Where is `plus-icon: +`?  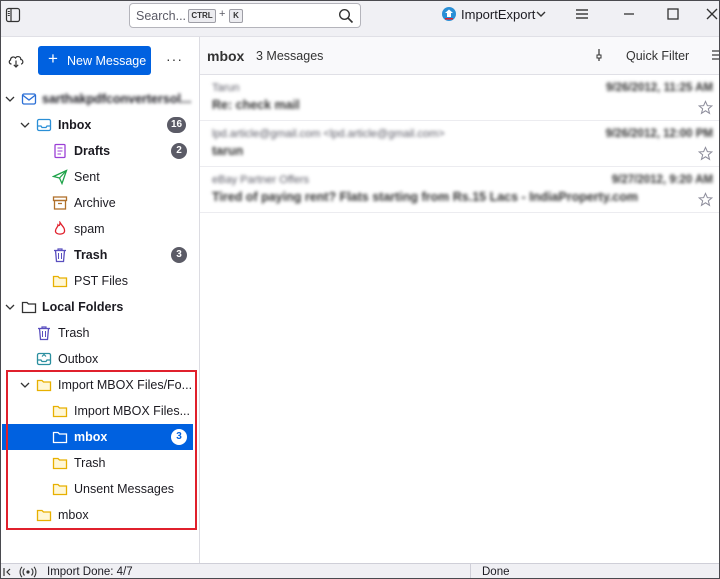 plus-icon: + is located at coordinates (53, 58).